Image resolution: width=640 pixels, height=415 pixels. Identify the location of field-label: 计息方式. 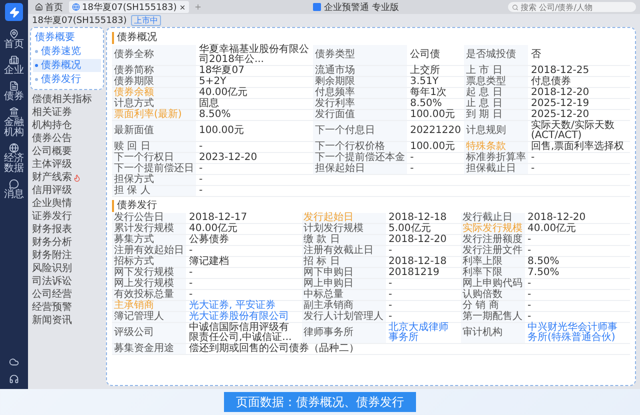
(154, 104).